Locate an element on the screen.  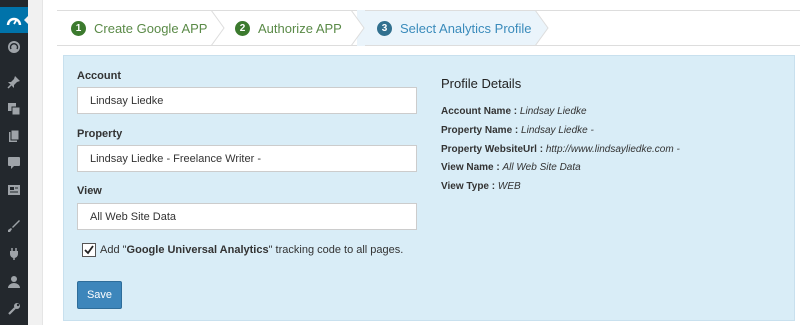
checkmark-icon is located at coordinates (89, 250).